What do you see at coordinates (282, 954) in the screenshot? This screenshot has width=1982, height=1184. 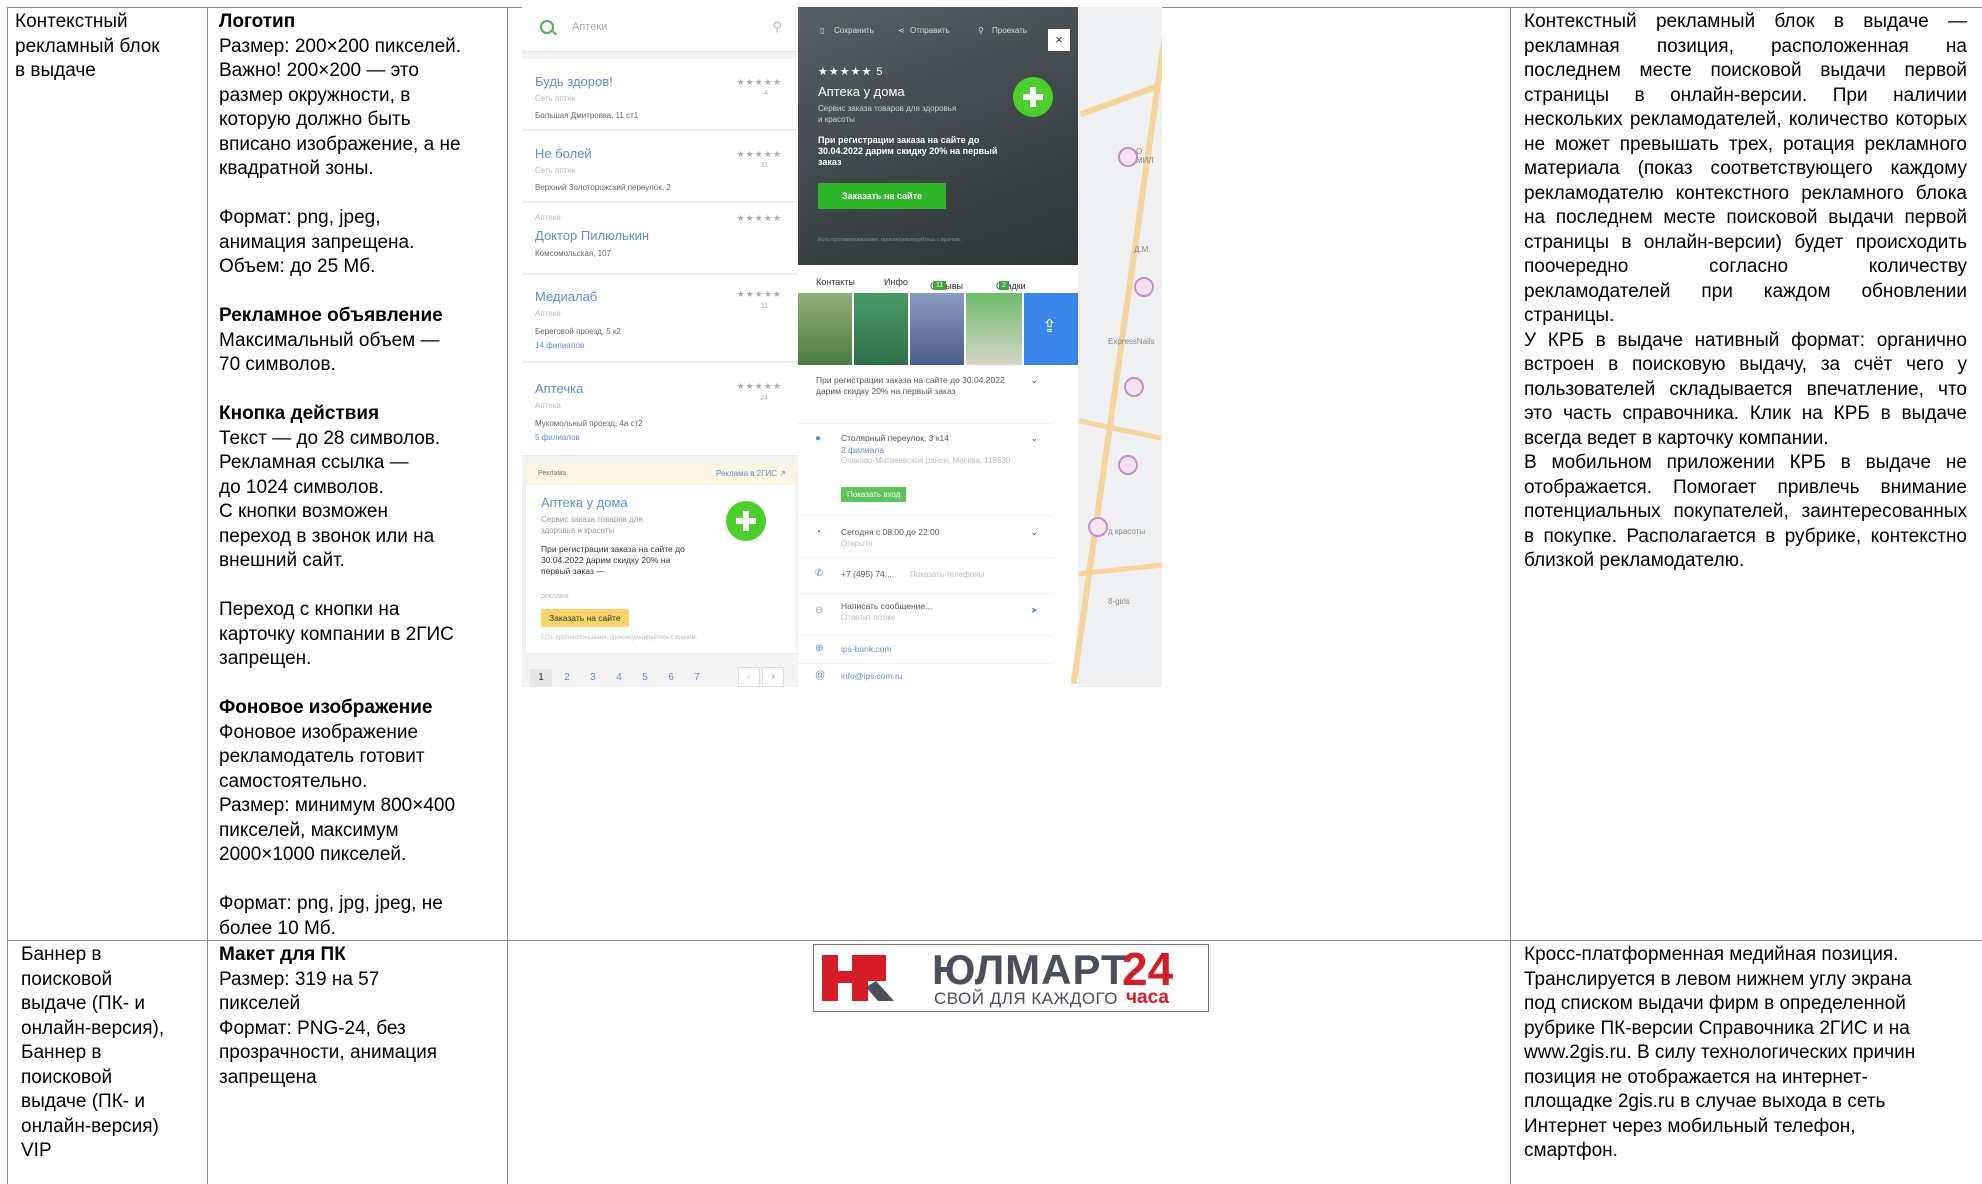 I see `spec-heading: Макет для ПК` at bounding box center [282, 954].